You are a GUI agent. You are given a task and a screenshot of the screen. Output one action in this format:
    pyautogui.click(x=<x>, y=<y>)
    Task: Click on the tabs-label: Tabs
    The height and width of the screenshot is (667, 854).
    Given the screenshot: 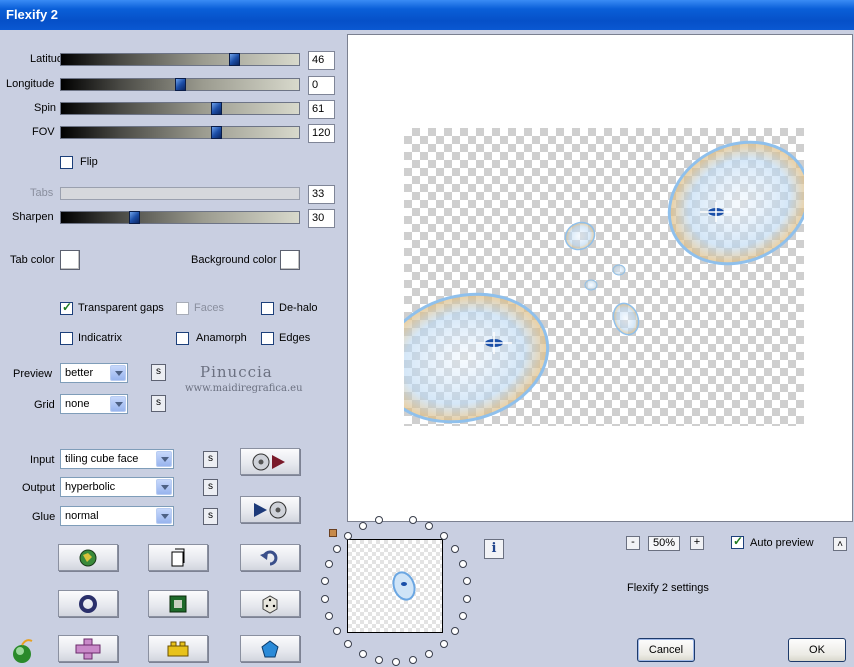 What is the action you would take?
    pyautogui.click(x=42, y=193)
    